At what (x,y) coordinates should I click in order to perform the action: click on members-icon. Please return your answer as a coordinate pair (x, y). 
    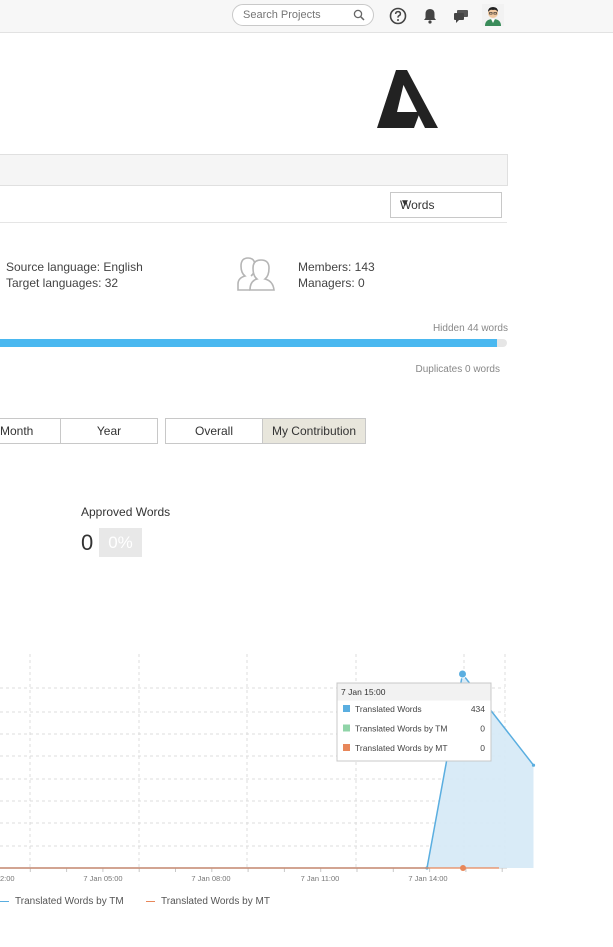
    Looking at the image, I should click on (256, 274).